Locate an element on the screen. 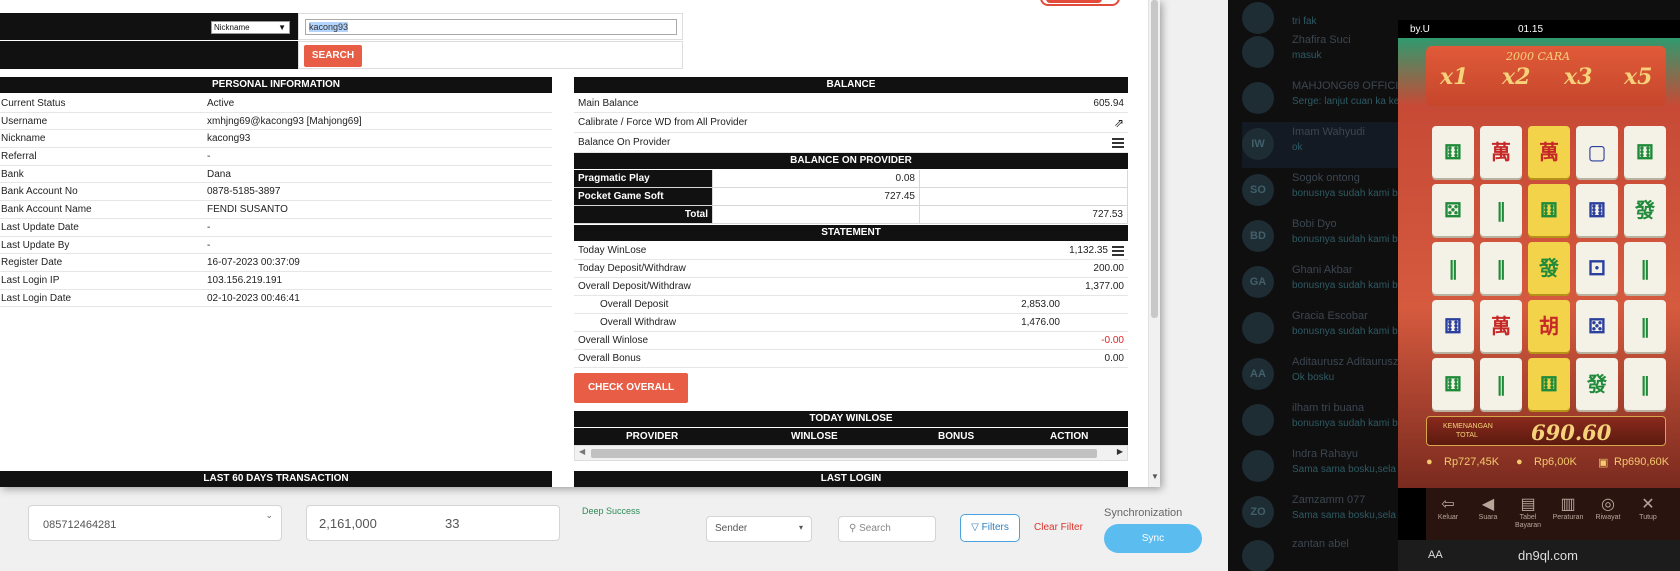 Image resolution: width=1680 pixels, height=571 pixels. paytable-button: ▤ Tabel Bayaran is located at coordinates (1528, 512).